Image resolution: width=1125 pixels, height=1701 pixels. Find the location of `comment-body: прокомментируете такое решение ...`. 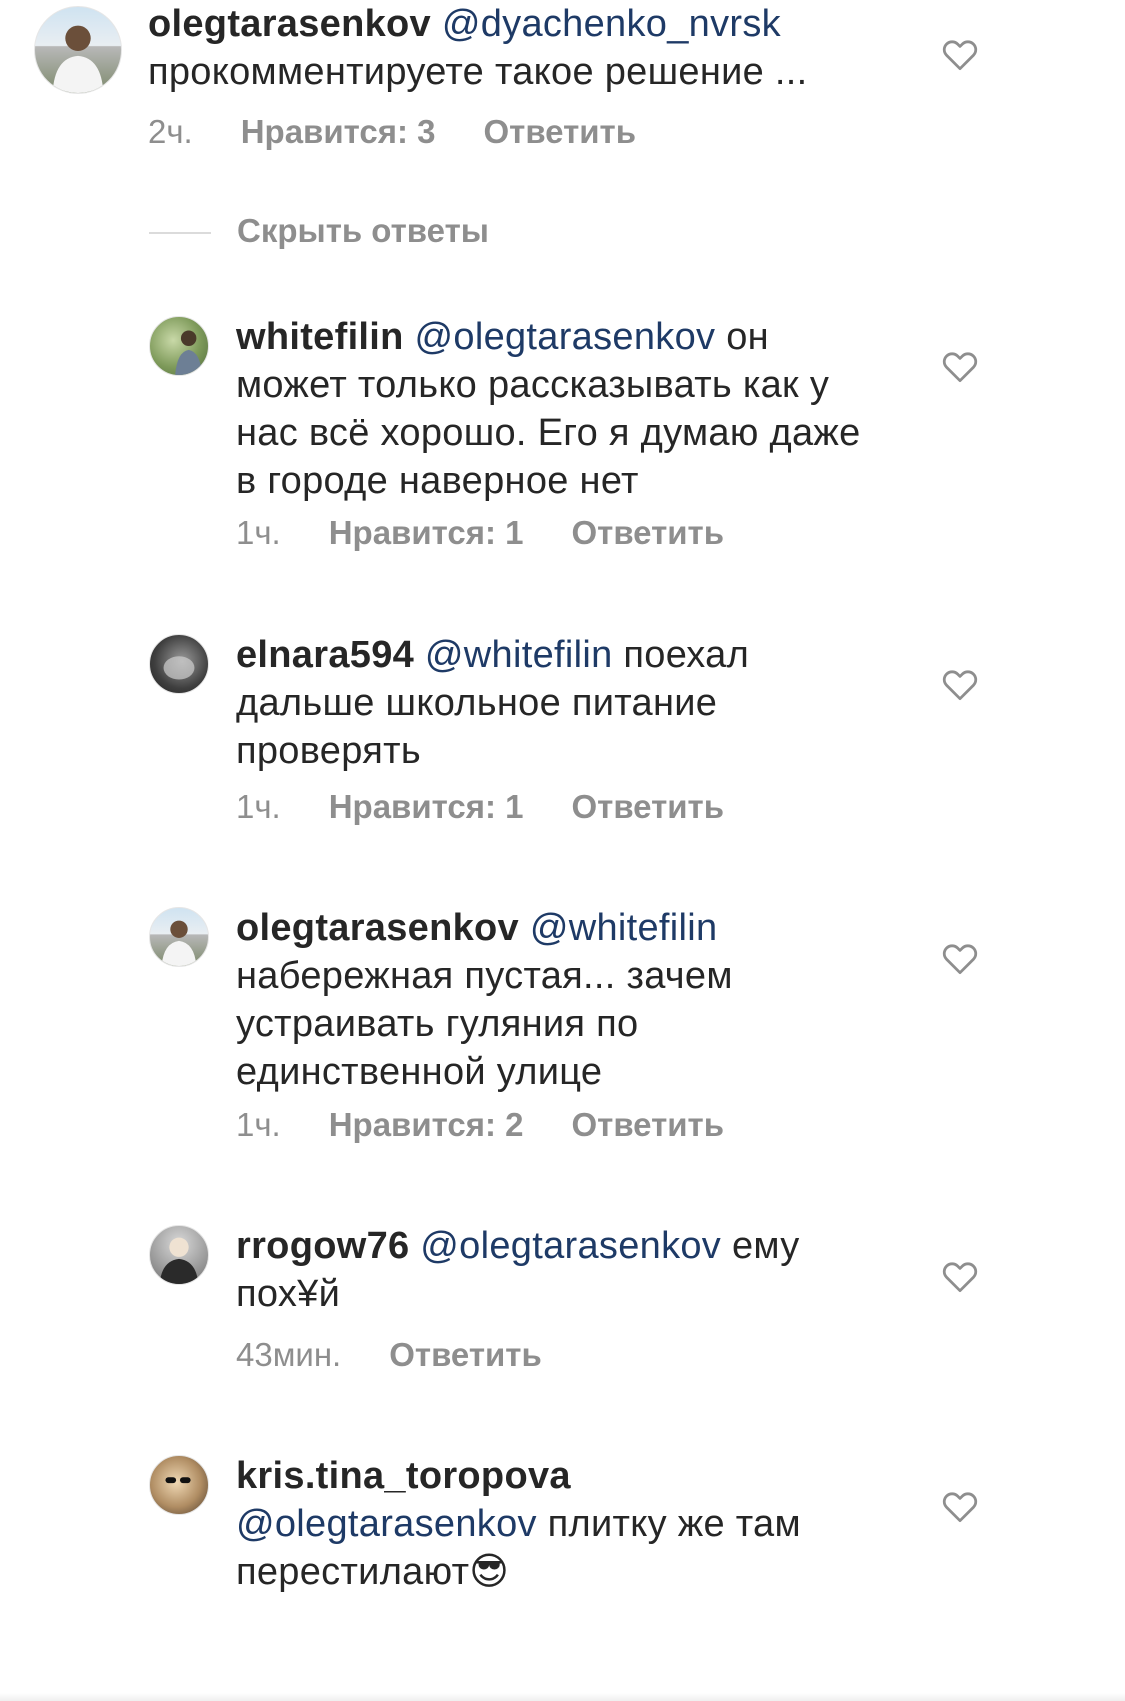

comment-body: прокомментируете такое решение ... is located at coordinates (478, 72).